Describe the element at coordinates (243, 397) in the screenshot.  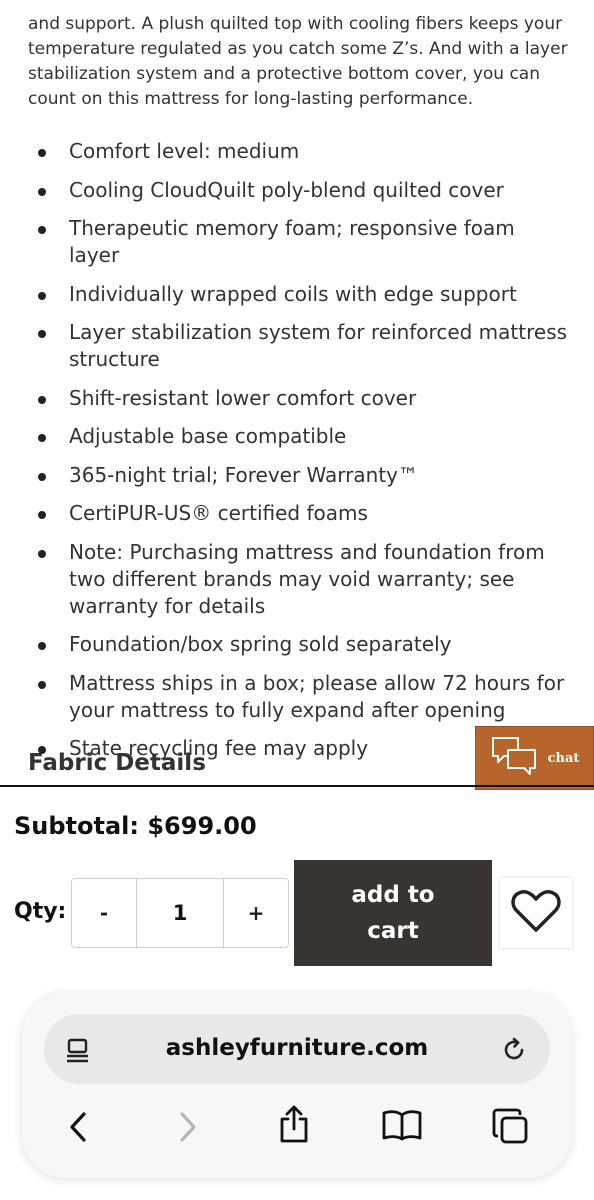
I see `feature-text: Shift-resistant lower comfort cover` at that location.